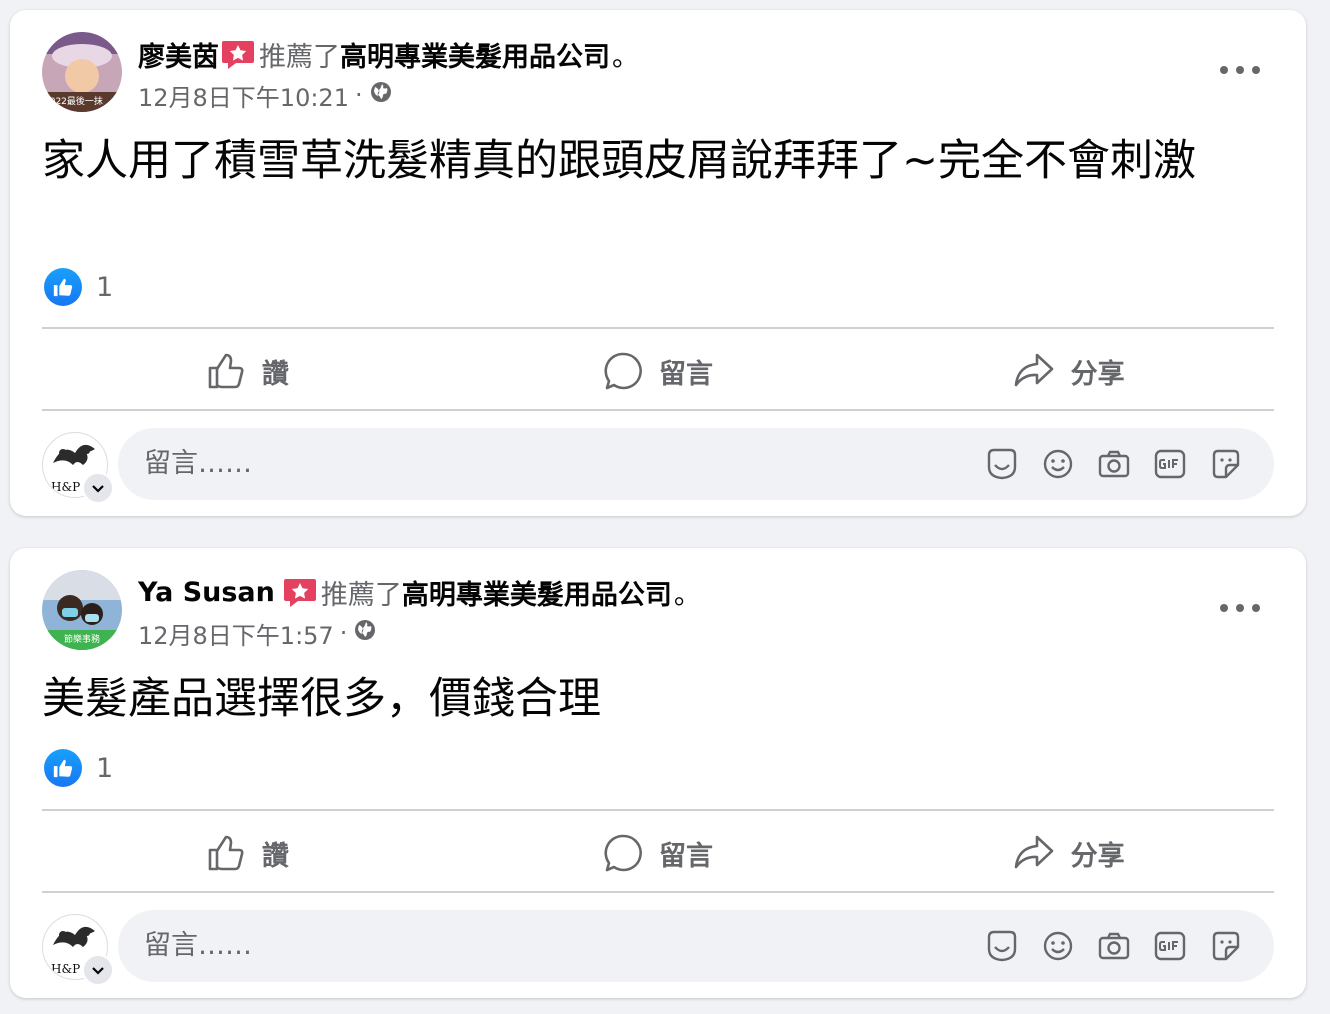 Image resolution: width=1330 pixels, height=1014 pixels. I want to click on post-meta: 12月8日下午10:21 ·, so click(265, 95).